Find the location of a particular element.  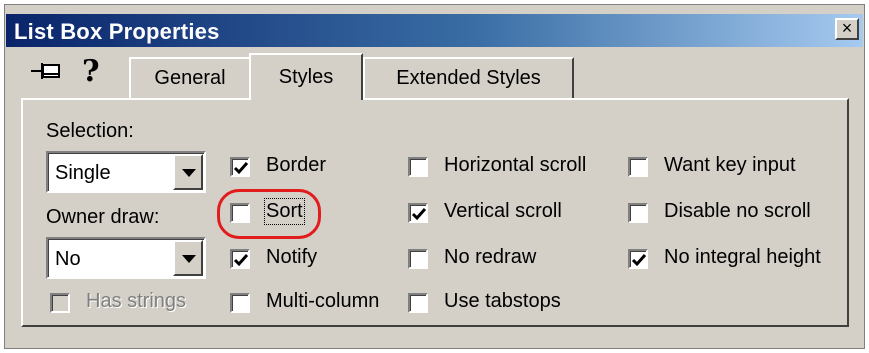

help-glyph: ? is located at coordinates (91, 71).